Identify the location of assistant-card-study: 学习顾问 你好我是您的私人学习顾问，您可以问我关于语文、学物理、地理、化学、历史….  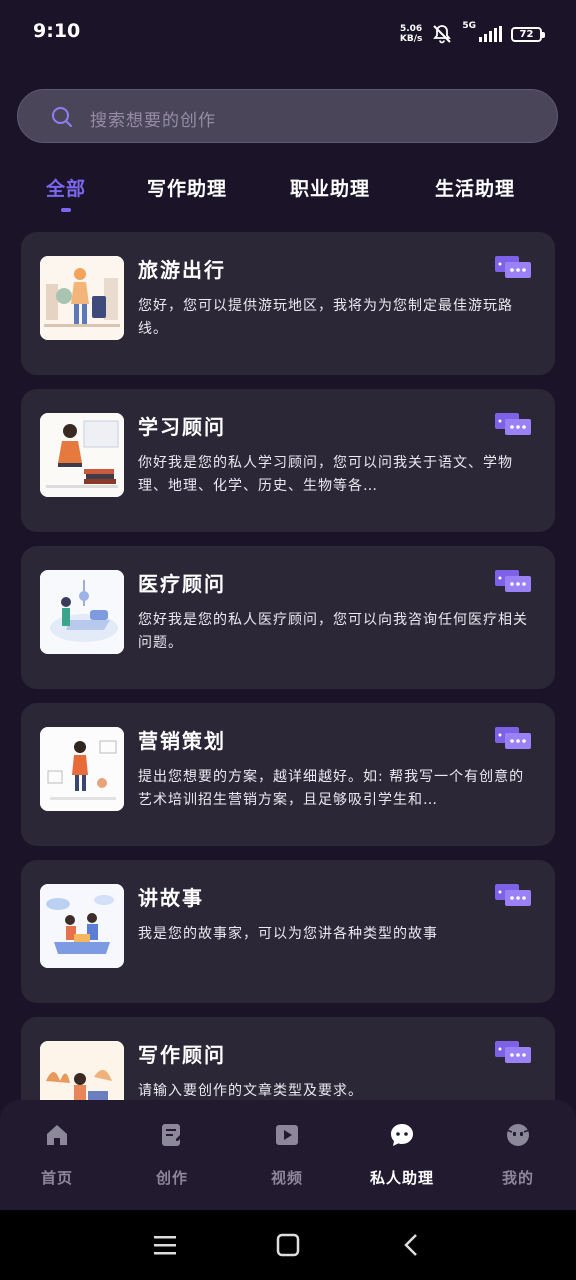
(288, 460).